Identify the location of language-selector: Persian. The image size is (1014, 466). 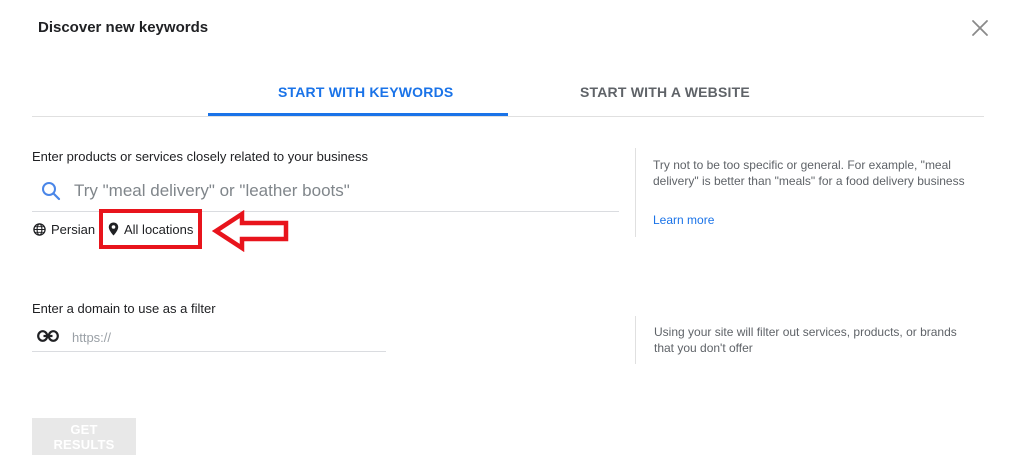
(64, 229).